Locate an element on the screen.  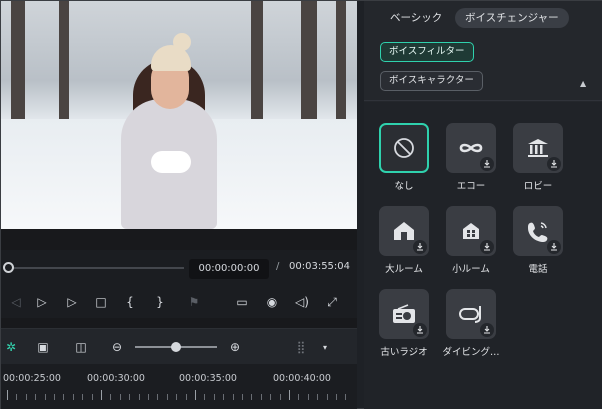
zoom-in-icon: ⊕ is located at coordinates (235, 347).